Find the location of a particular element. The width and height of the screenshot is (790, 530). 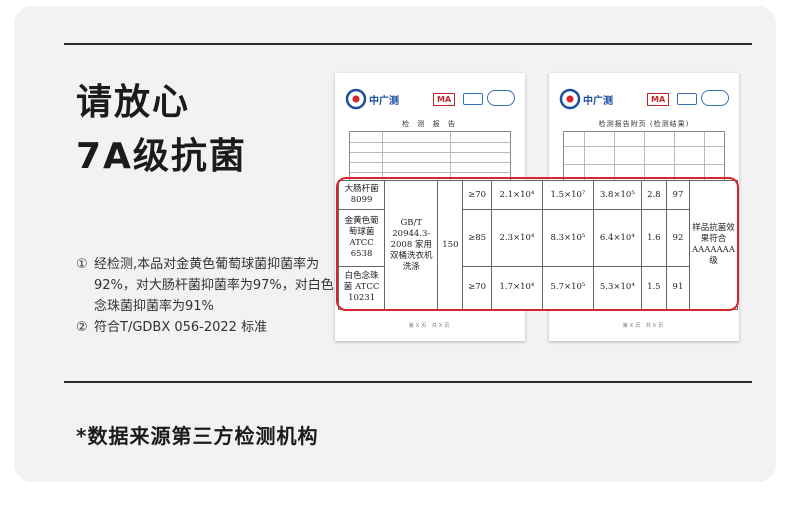

highlight-frame is located at coordinates (537, 244).